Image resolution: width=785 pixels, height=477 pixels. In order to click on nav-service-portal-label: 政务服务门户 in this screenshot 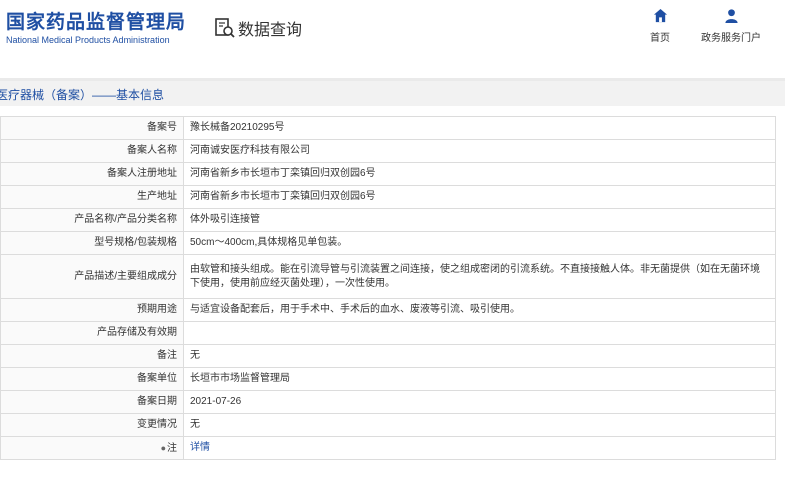, I will do `click(731, 38)`.